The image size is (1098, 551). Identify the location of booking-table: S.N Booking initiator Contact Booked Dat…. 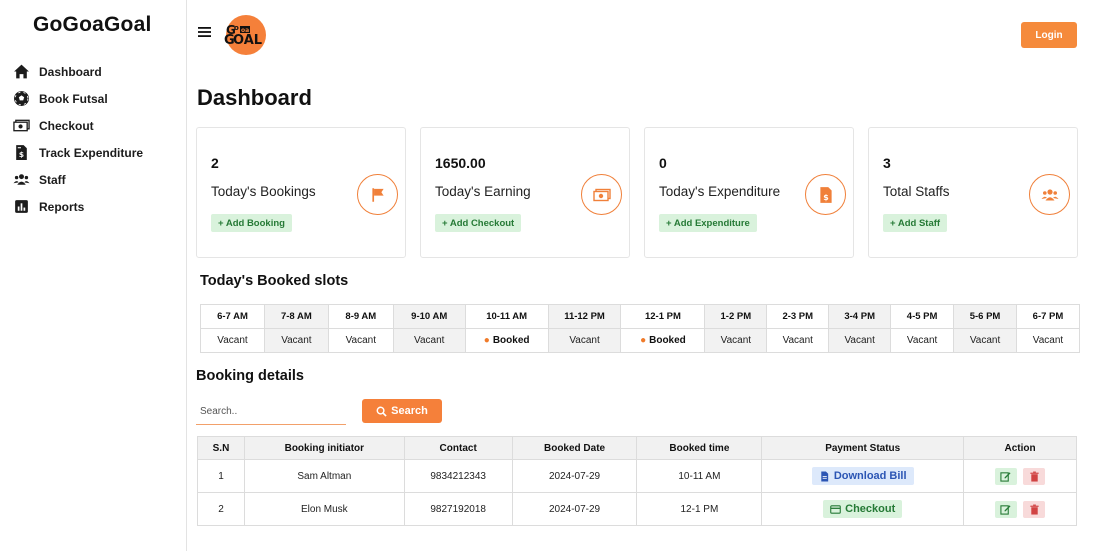
(637, 481).